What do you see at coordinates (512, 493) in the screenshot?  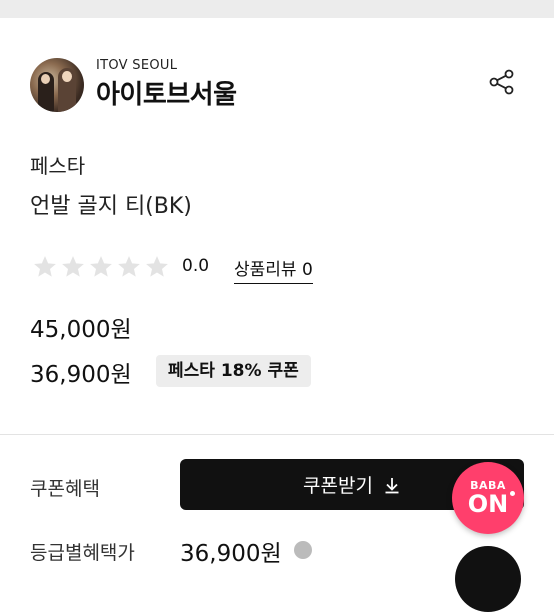 I see `fab-dot` at bounding box center [512, 493].